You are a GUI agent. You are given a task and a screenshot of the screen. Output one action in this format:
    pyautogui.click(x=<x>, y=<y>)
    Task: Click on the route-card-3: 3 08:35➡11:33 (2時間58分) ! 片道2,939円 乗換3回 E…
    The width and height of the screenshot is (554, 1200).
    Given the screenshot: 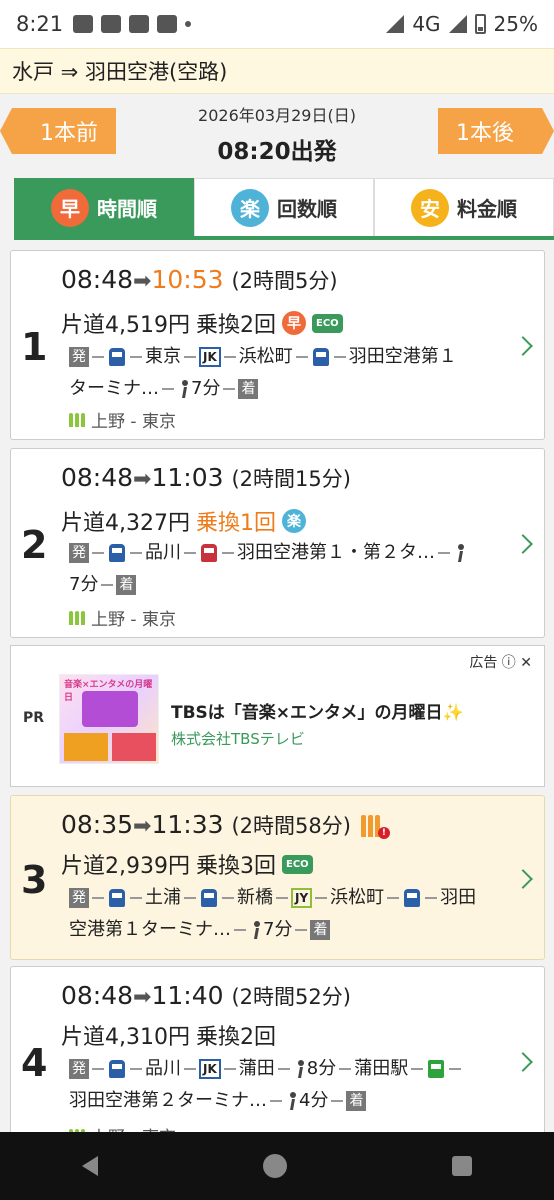 What is the action you would take?
    pyautogui.click(x=277, y=877)
    